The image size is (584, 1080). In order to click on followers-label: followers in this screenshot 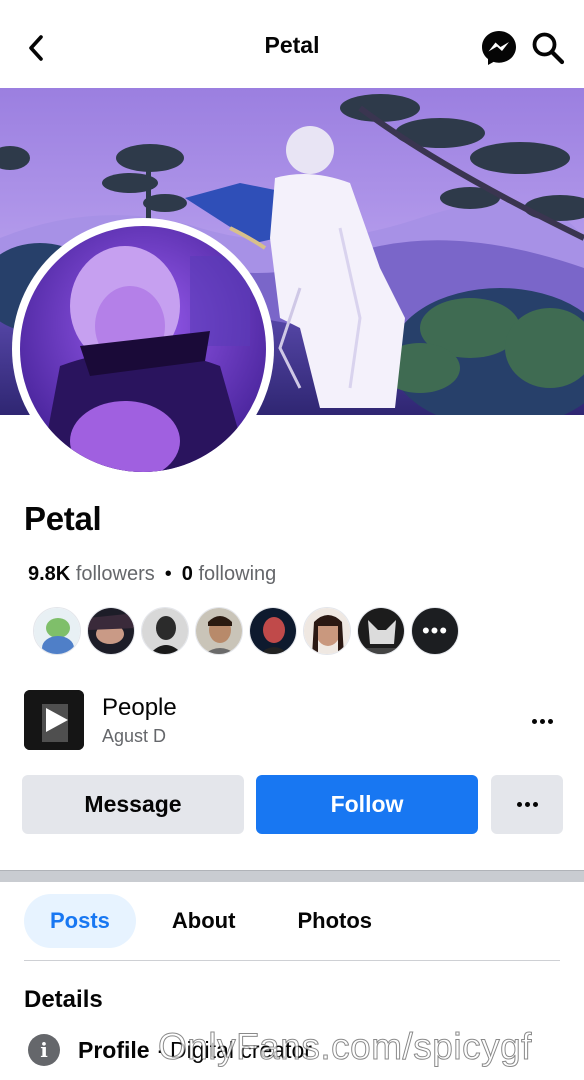, I will do `click(115, 574)`.